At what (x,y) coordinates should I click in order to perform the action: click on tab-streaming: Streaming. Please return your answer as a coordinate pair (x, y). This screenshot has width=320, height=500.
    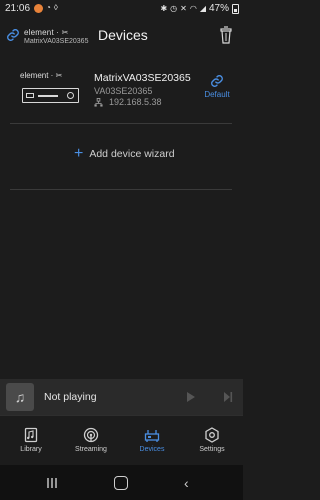
    Looking at the image, I should click on (91, 440).